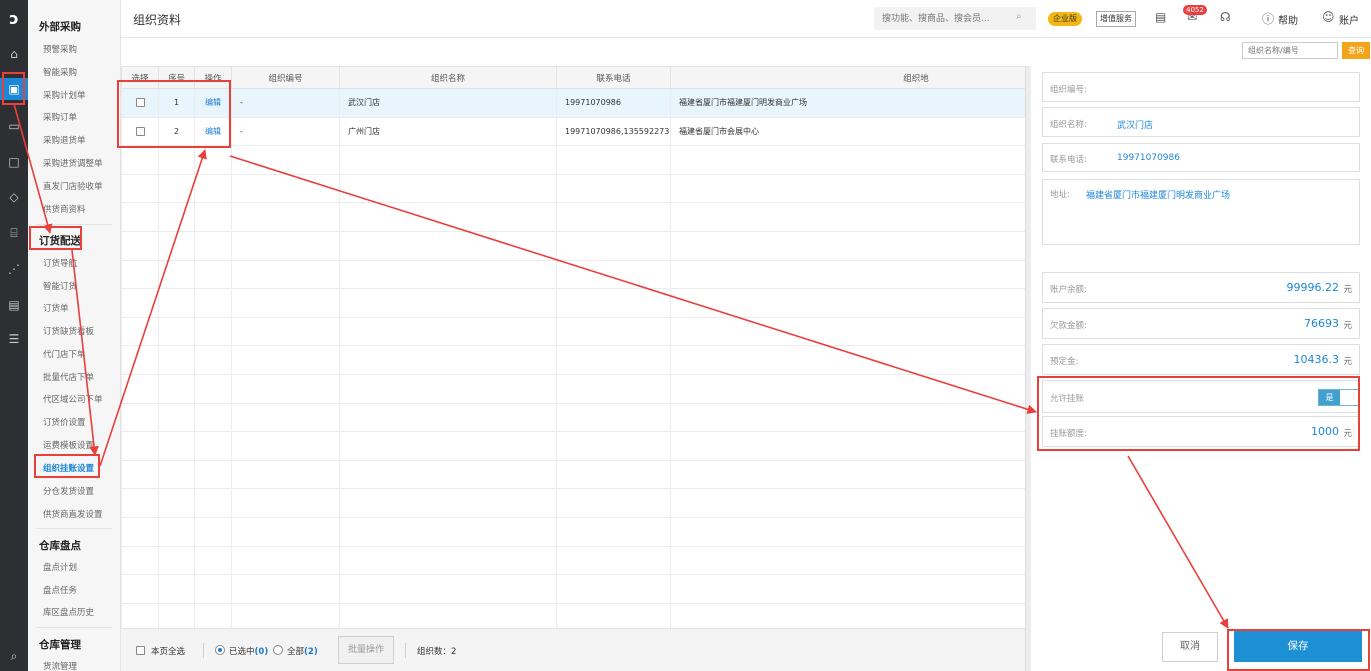  I want to click on sidebar-item: 供货商直发设置, so click(73, 514).